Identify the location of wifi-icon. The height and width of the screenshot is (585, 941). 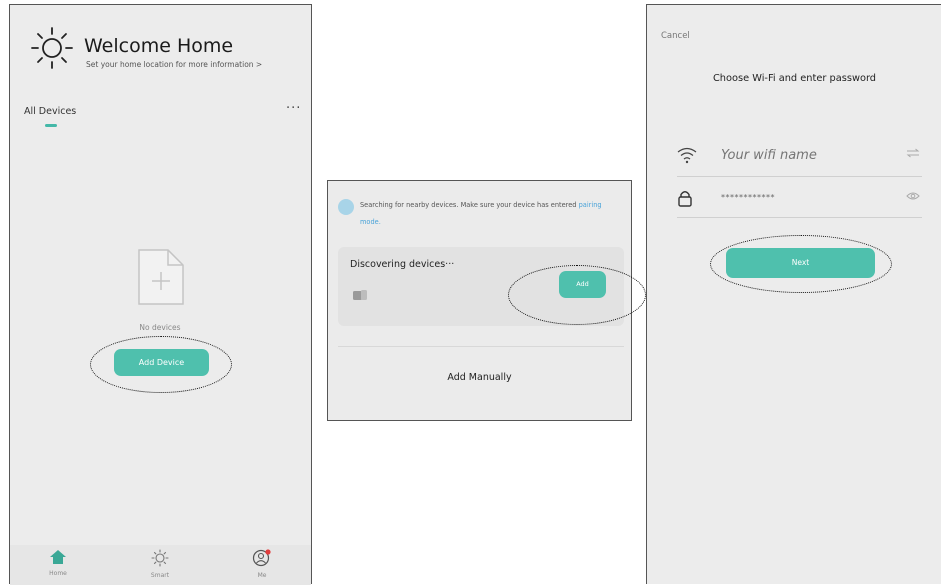
(687, 155).